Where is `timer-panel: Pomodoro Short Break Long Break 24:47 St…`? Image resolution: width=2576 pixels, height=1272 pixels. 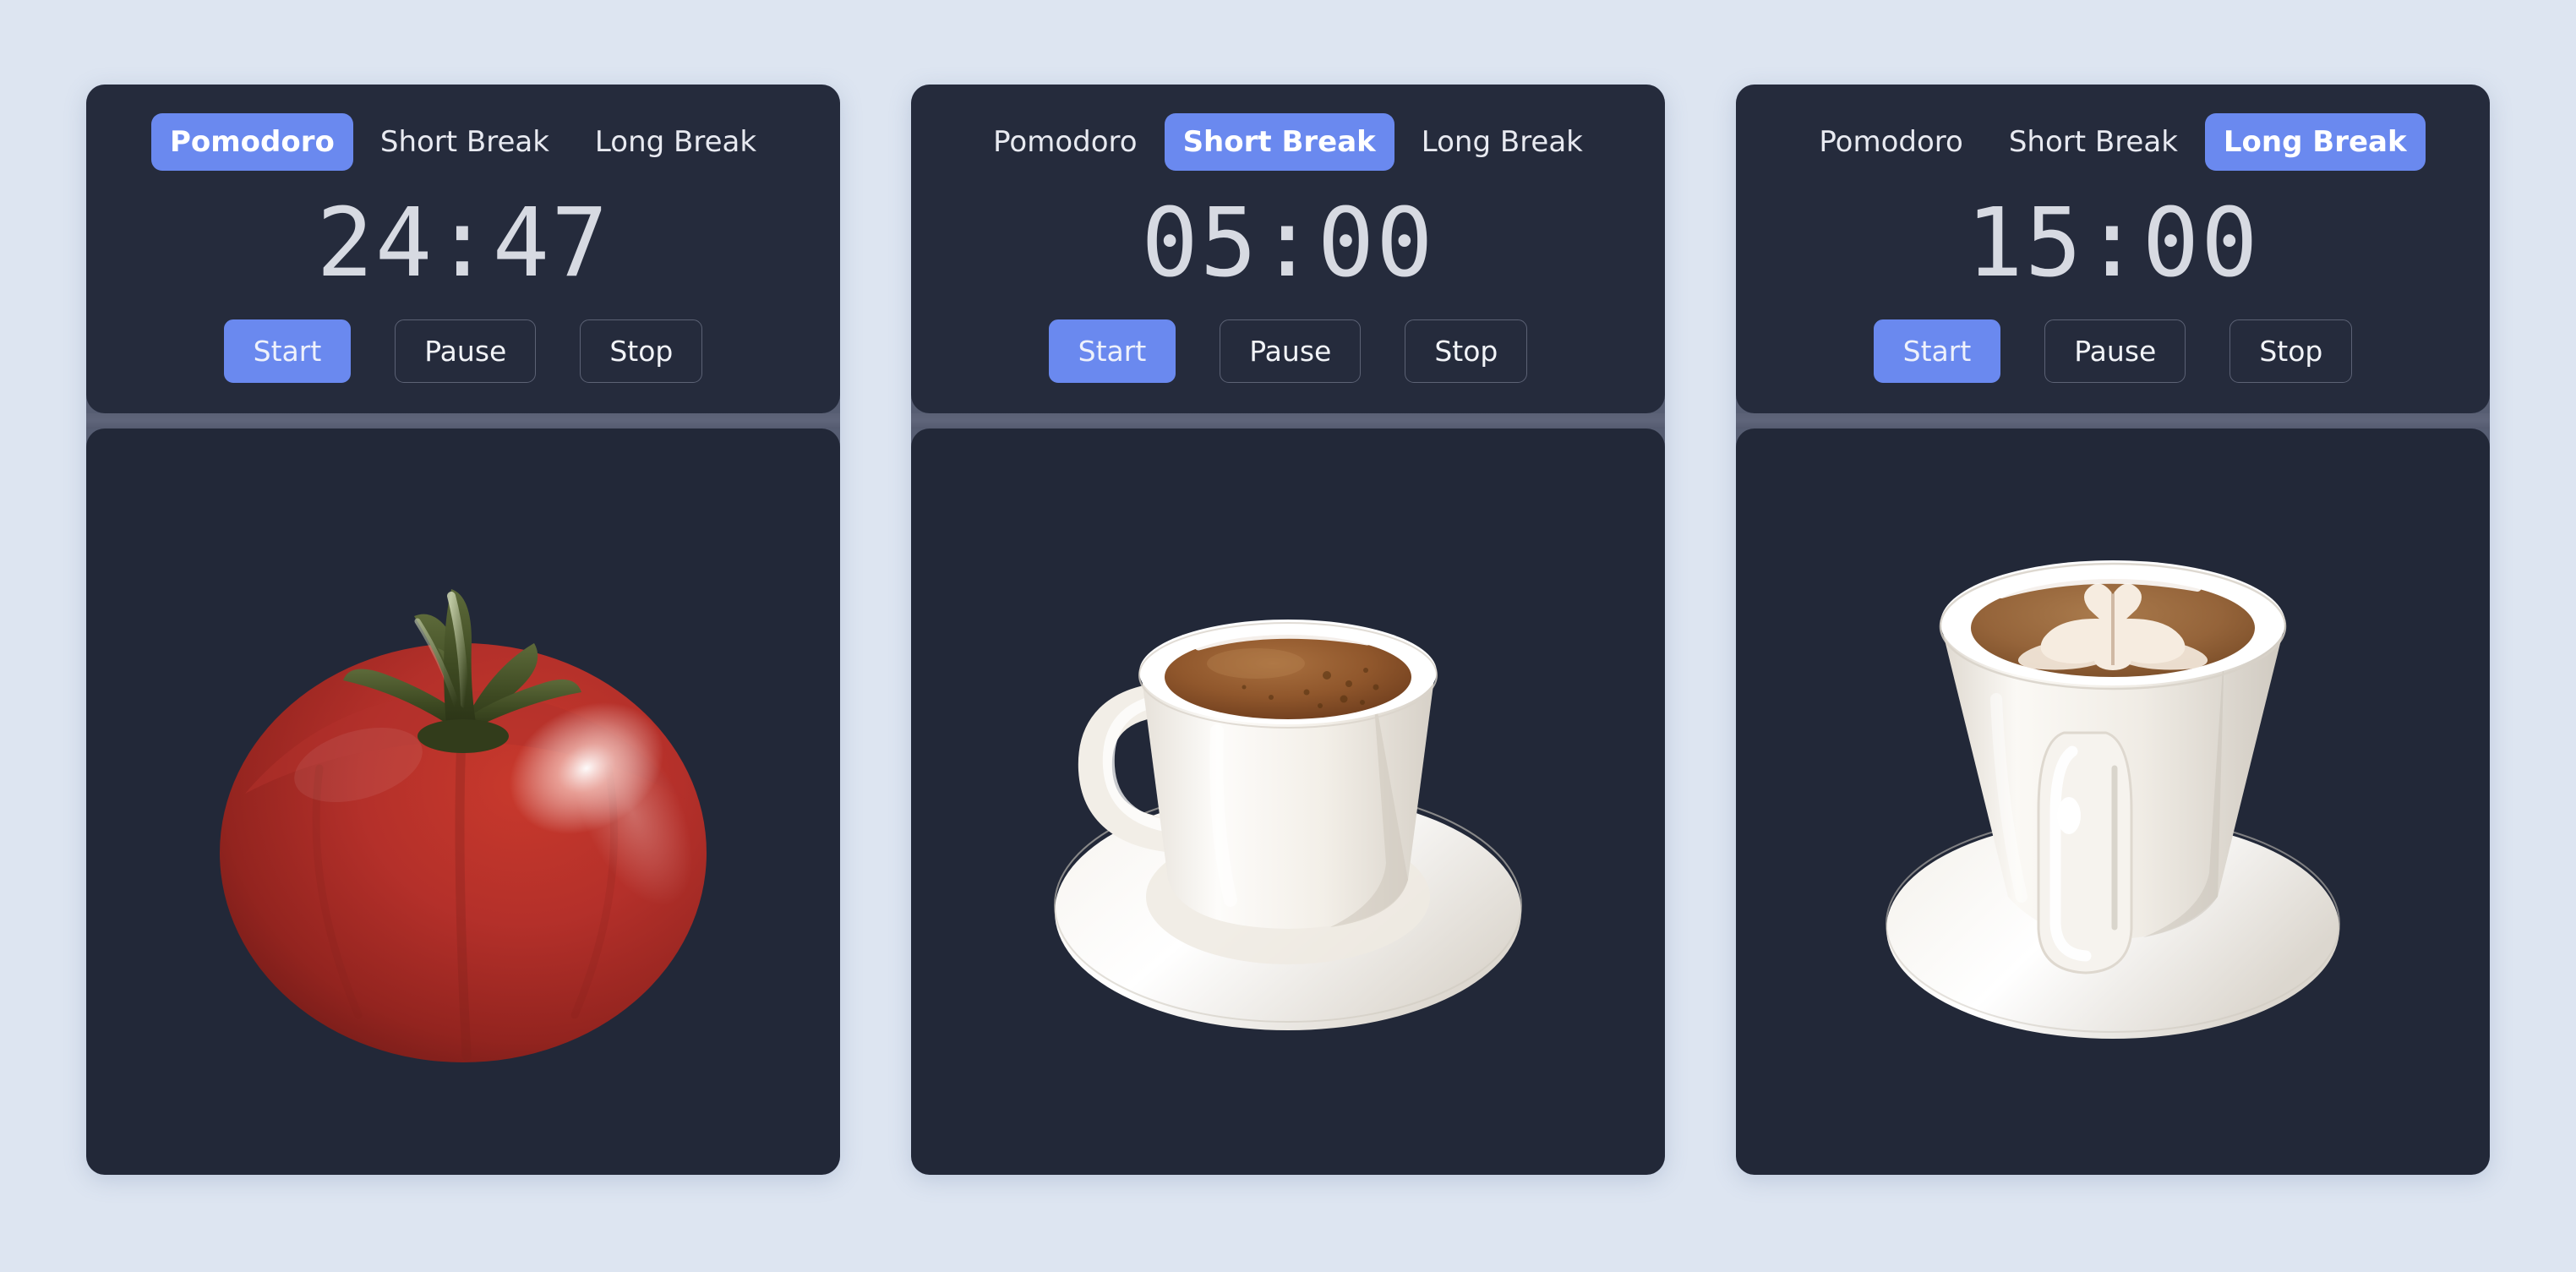 timer-panel: Pomodoro Short Break Long Break 24:47 St… is located at coordinates (463, 249).